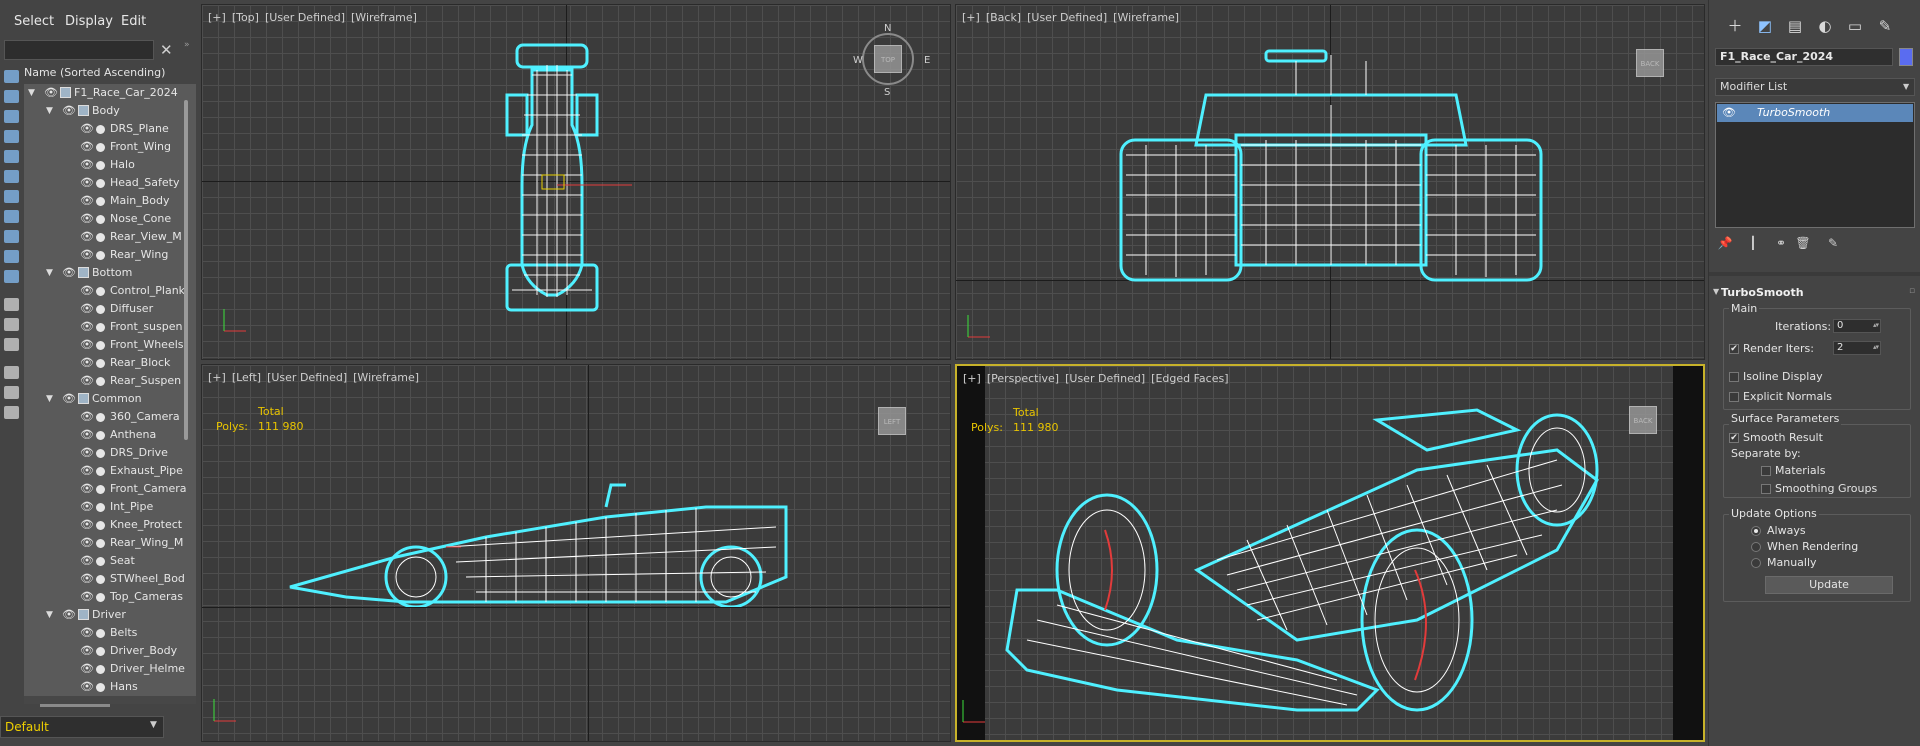  What do you see at coordinates (168, 50) in the screenshot?
I see `clear-filter-icon: ✕` at bounding box center [168, 50].